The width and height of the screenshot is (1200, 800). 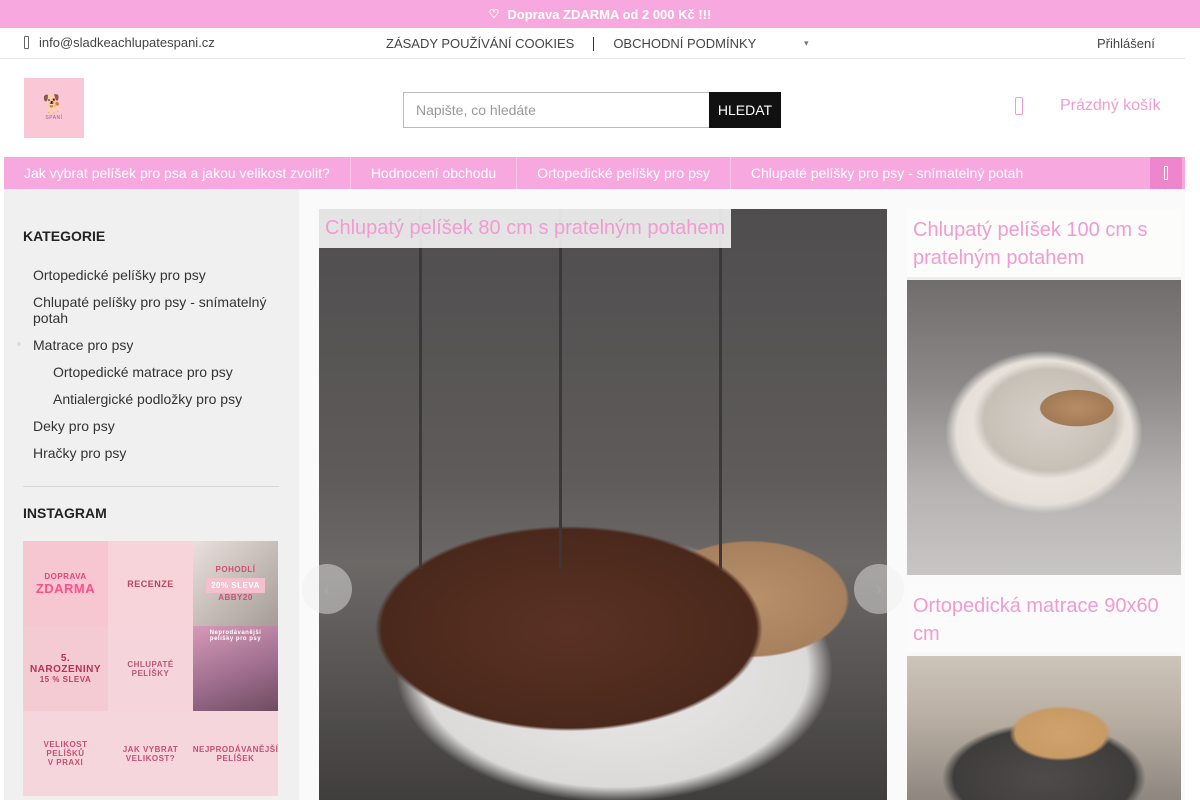 I want to click on link-terms: OBCHODNÍ PODMÍNKY, so click(x=684, y=43).